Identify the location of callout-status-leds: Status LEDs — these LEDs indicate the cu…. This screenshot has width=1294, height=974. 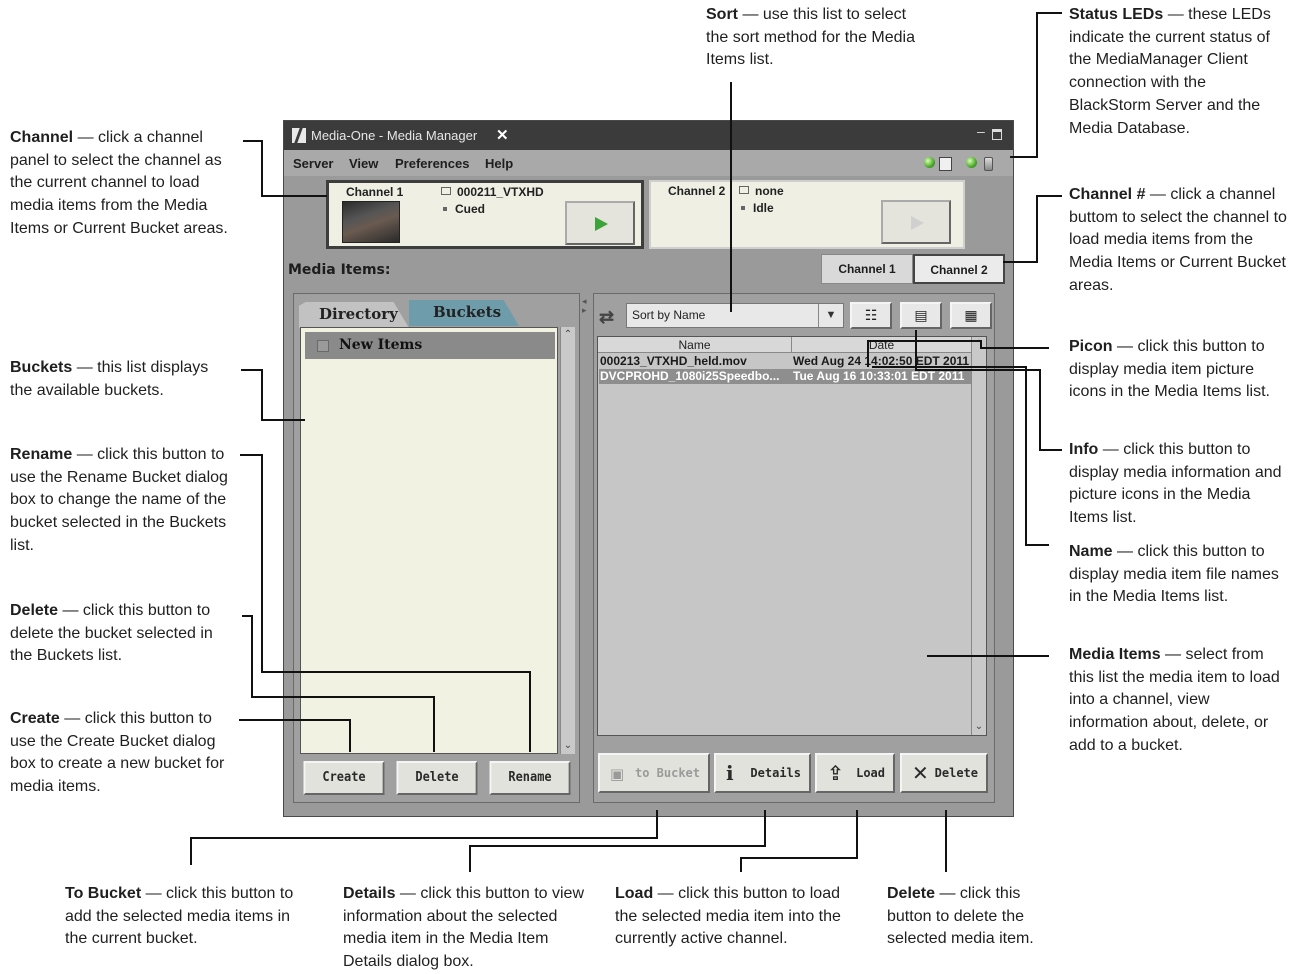
(1170, 71).